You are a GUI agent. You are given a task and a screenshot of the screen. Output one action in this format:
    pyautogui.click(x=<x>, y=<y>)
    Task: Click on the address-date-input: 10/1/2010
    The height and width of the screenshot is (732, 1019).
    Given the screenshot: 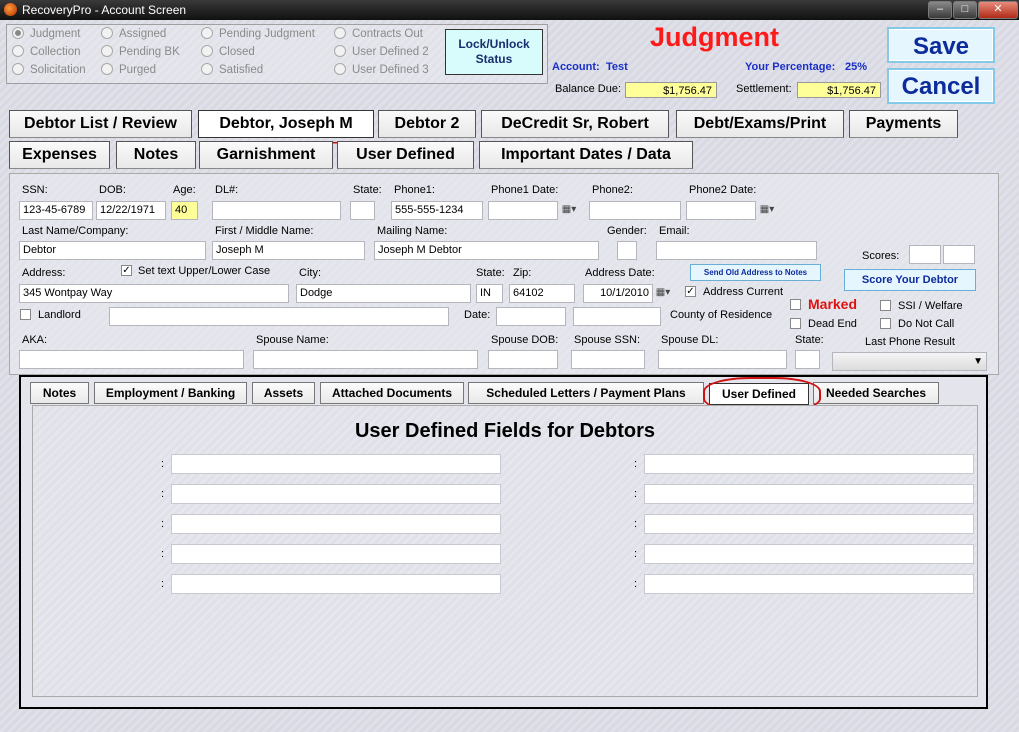 What is the action you would take?
    pyautogui.click(x=618, y=293)
    